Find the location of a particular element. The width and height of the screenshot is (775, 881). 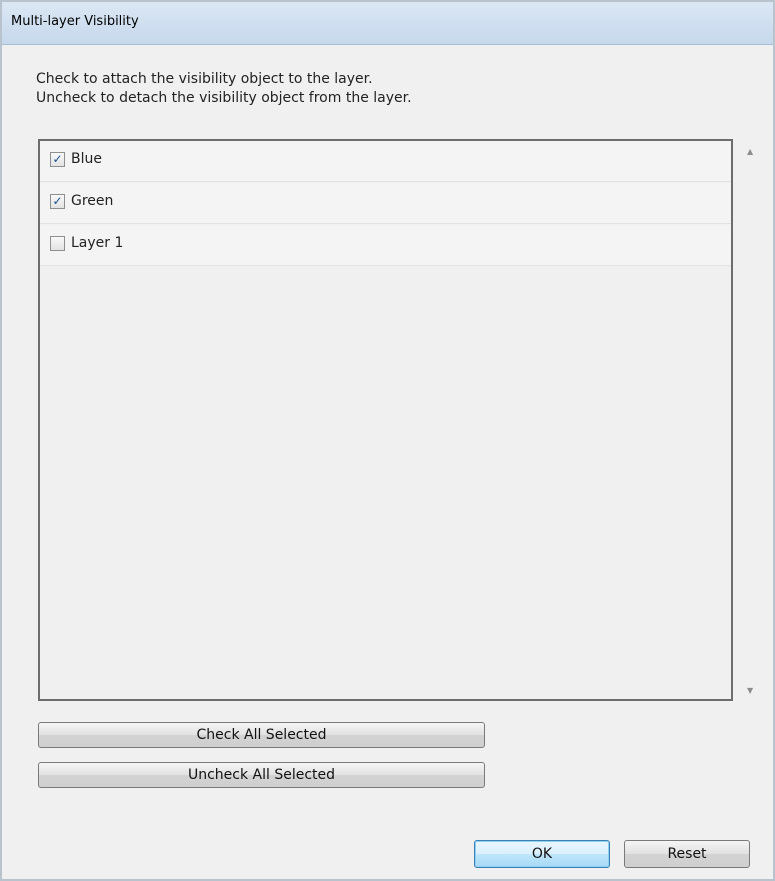

check-all-selected-button: Check All Selected is located at coordinates (261, 735).